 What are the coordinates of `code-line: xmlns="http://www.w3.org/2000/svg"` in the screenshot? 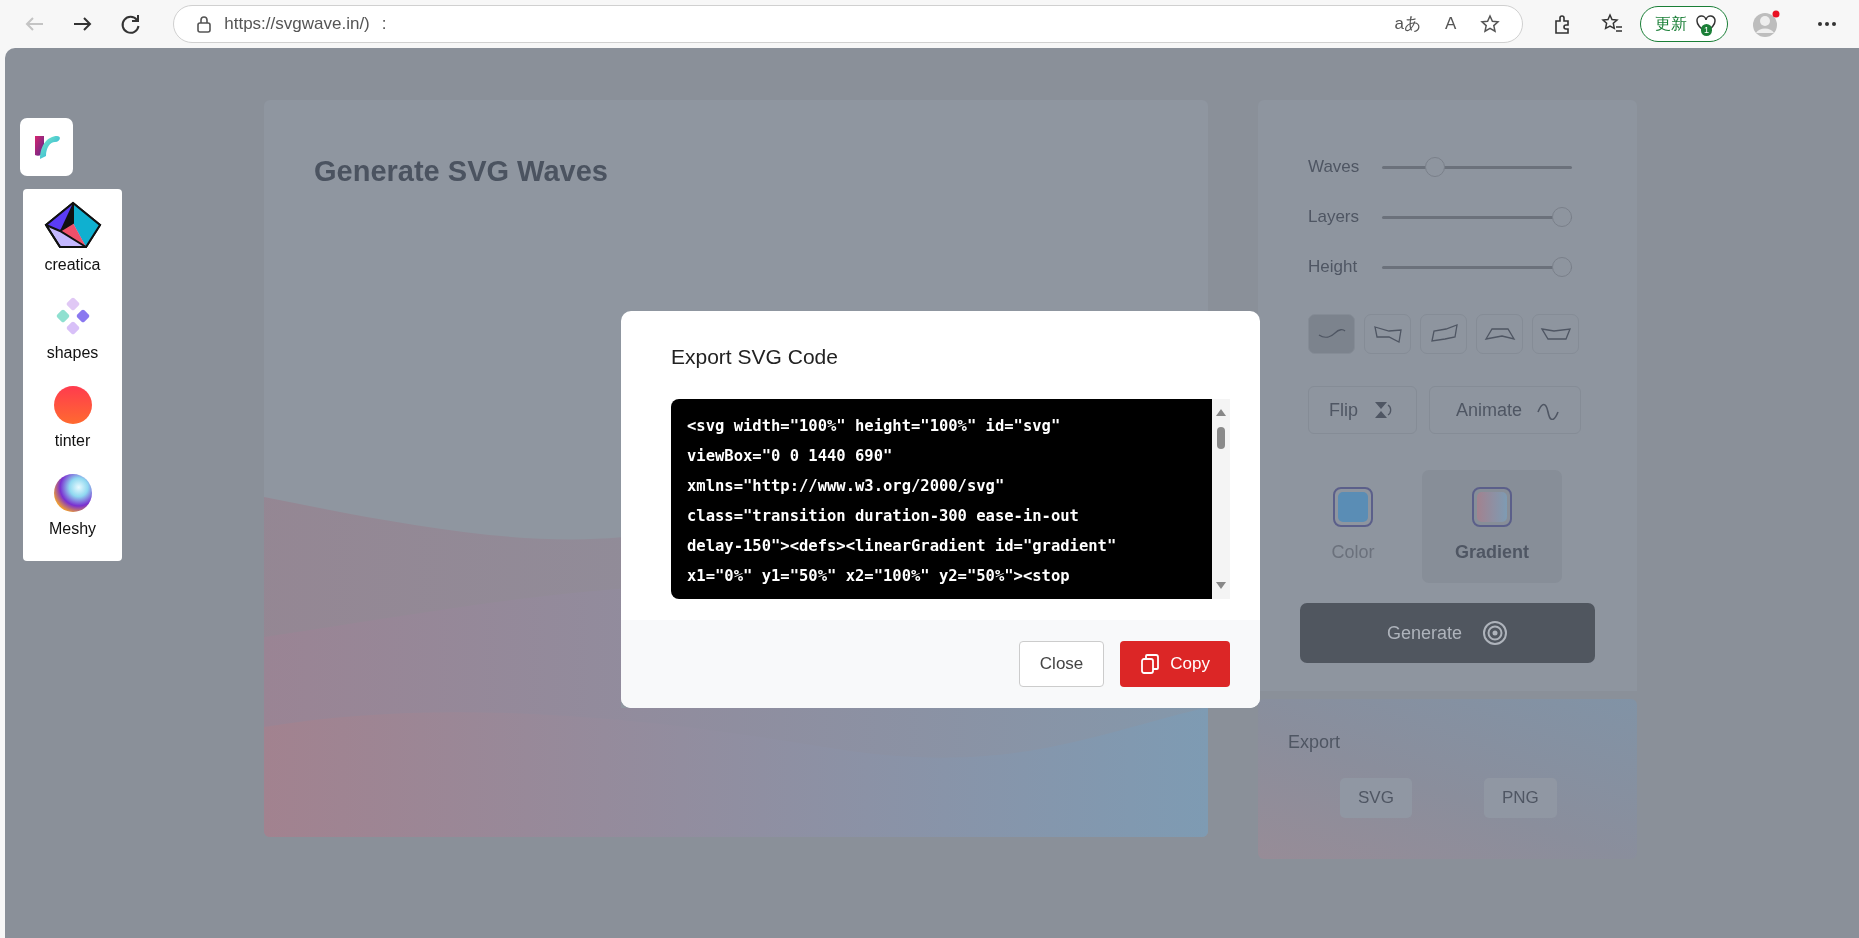 It's located at (846, 486).